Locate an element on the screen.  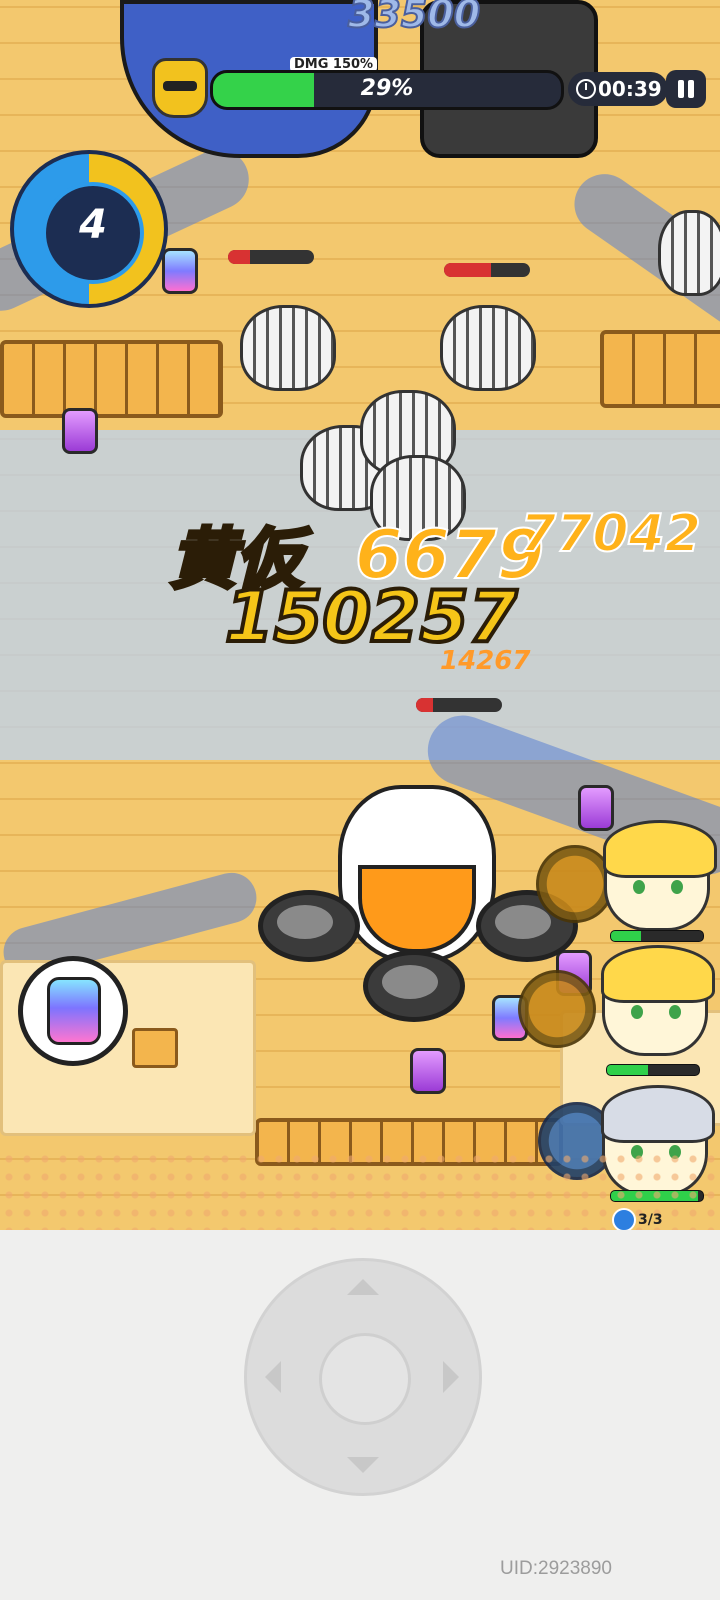
wave-number: 4 is located at coordinates (93, 225).